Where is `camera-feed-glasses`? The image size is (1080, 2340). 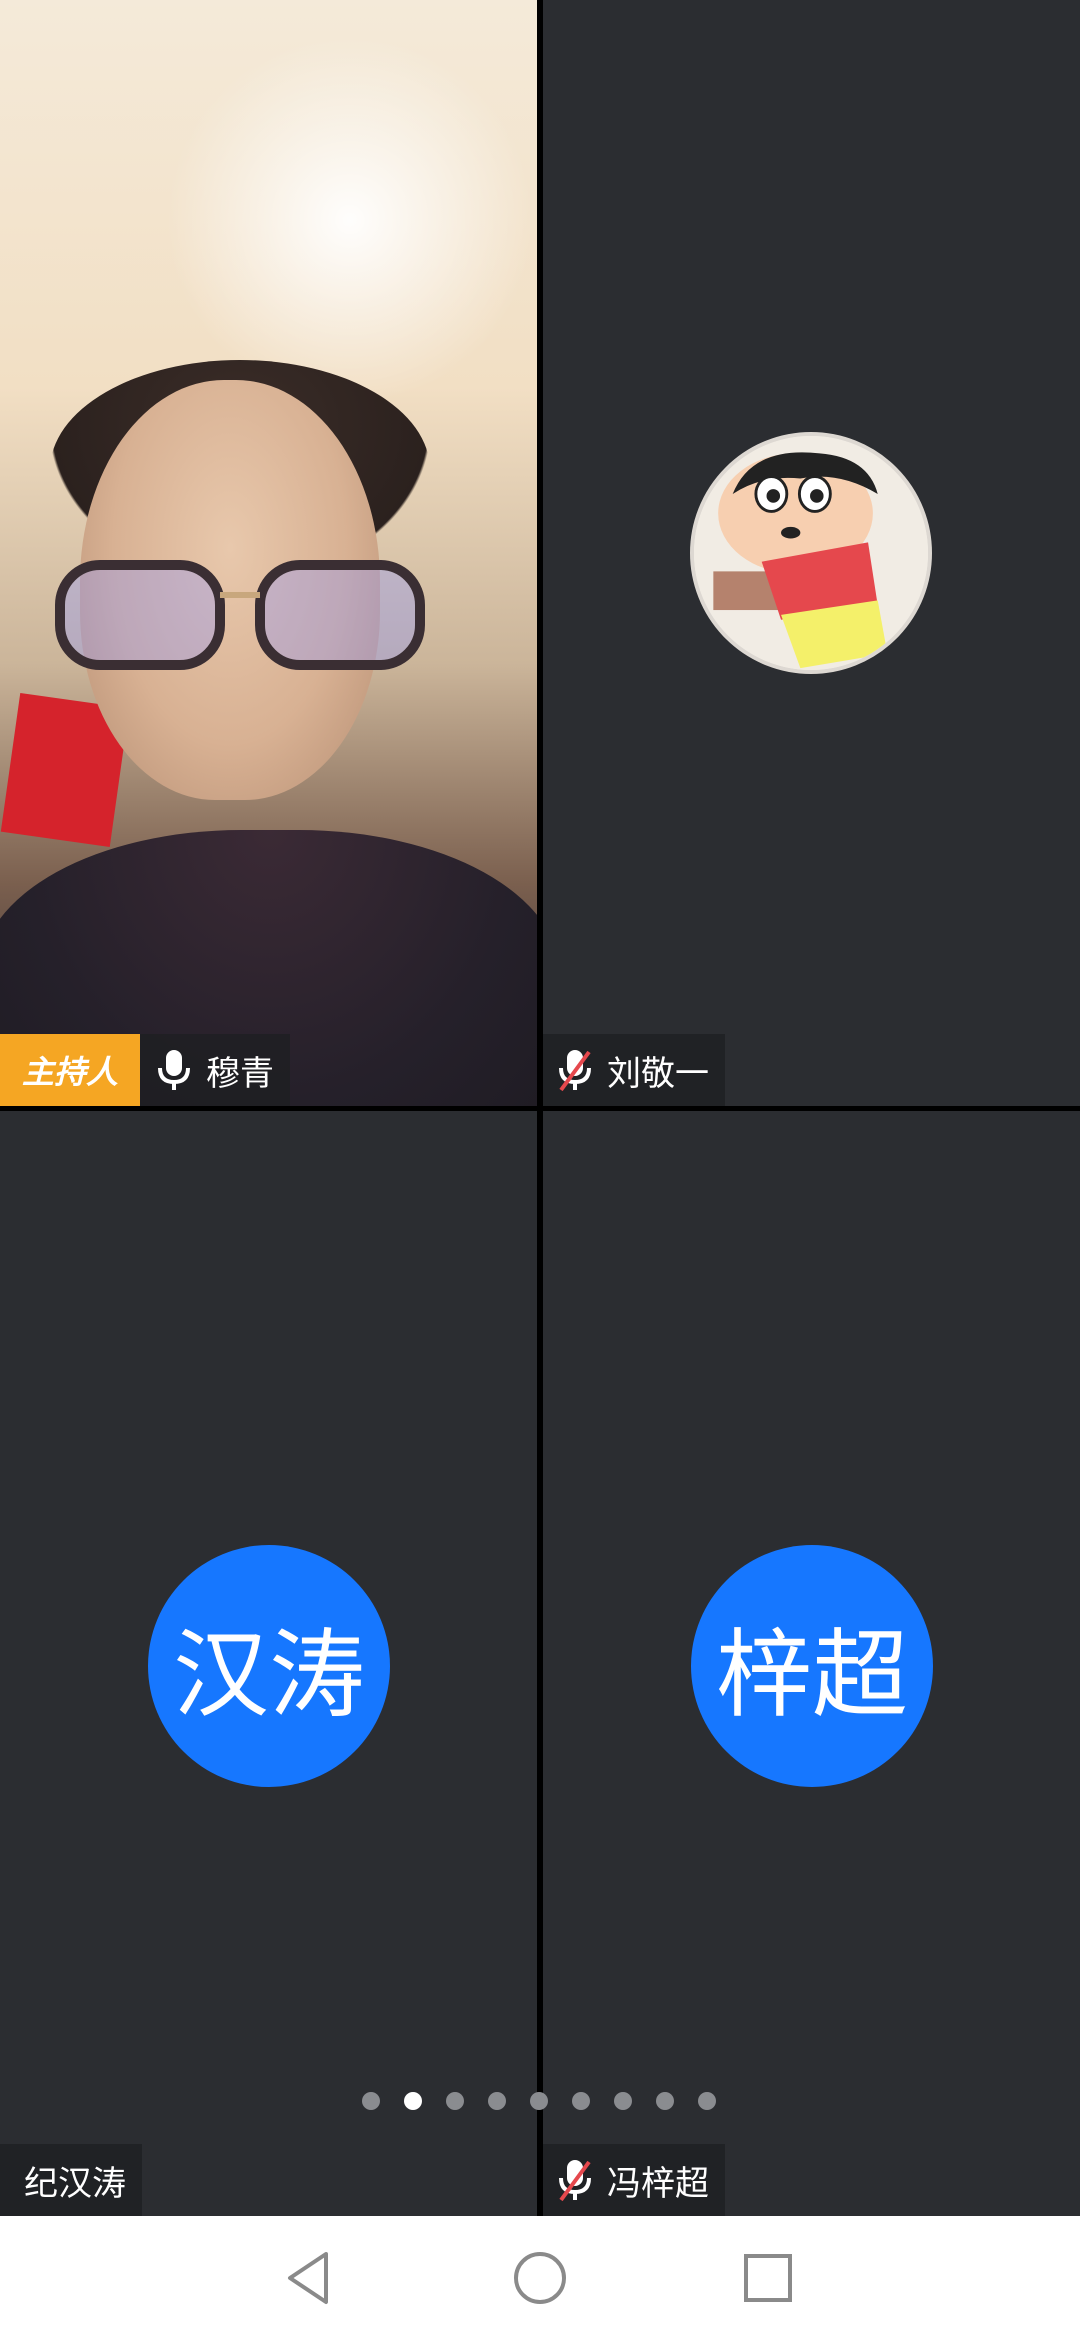
camera-feed-glasses is located at coordinates (240, 615).